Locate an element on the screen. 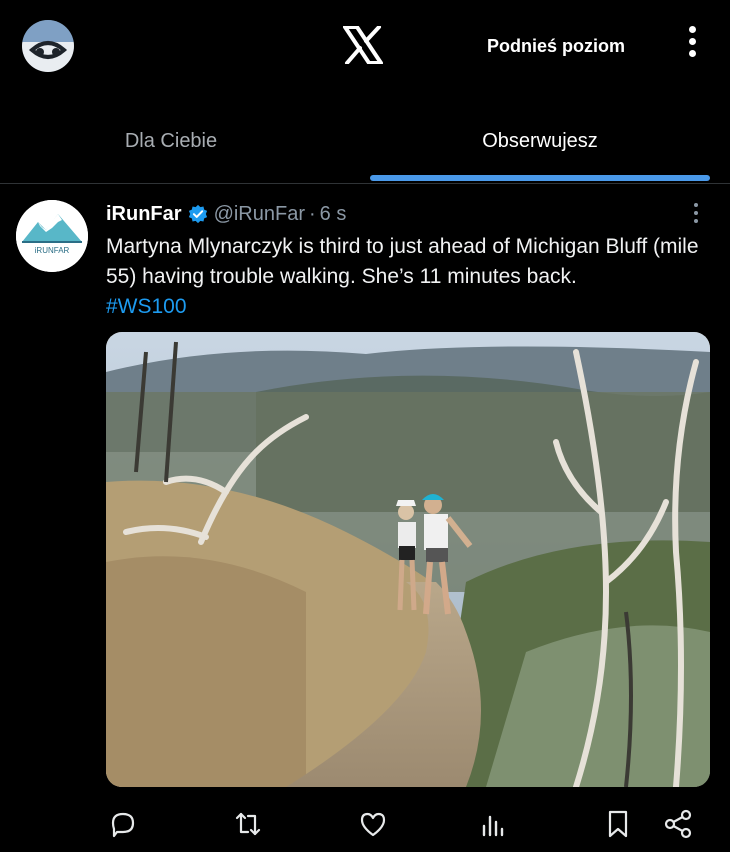 The height and width of the screenshot is (852, 730). avatar-logo-text: iRUNFAR is located at coordinates (52, 250).